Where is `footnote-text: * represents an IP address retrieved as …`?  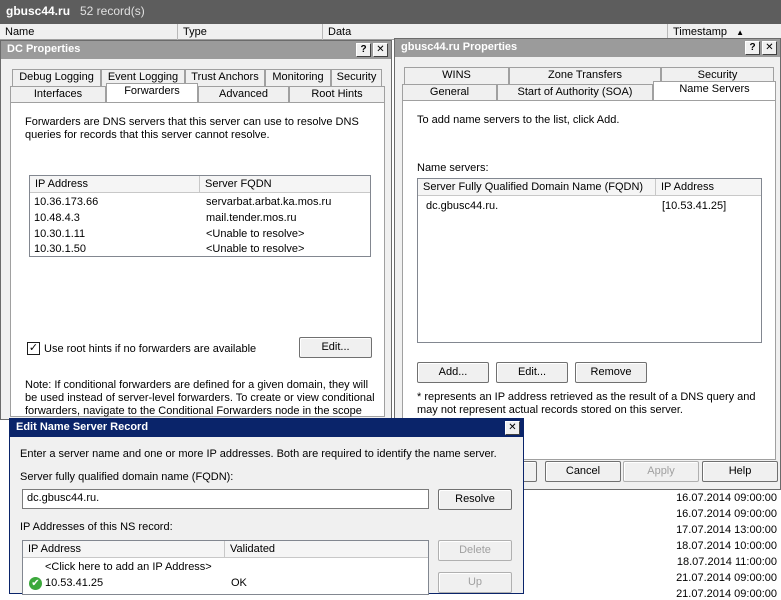
footnote-text: * represents an IP address retrieved as … is located at coordinates (586, 403).